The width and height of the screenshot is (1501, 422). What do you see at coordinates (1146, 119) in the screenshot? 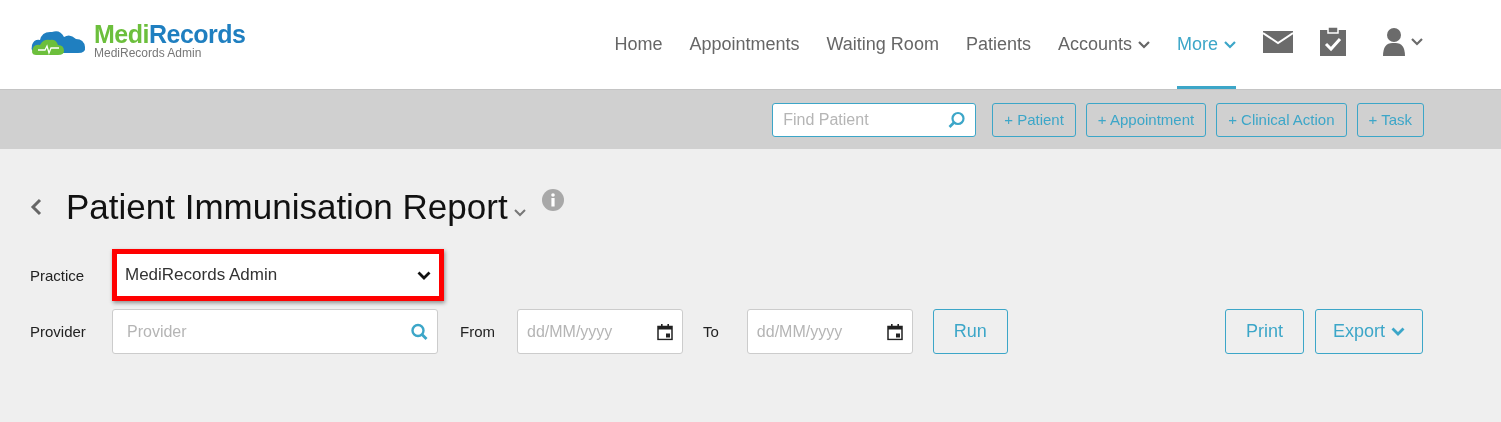
I see `toolbar-button: + Appointment` at bounding box center [1146, 119].